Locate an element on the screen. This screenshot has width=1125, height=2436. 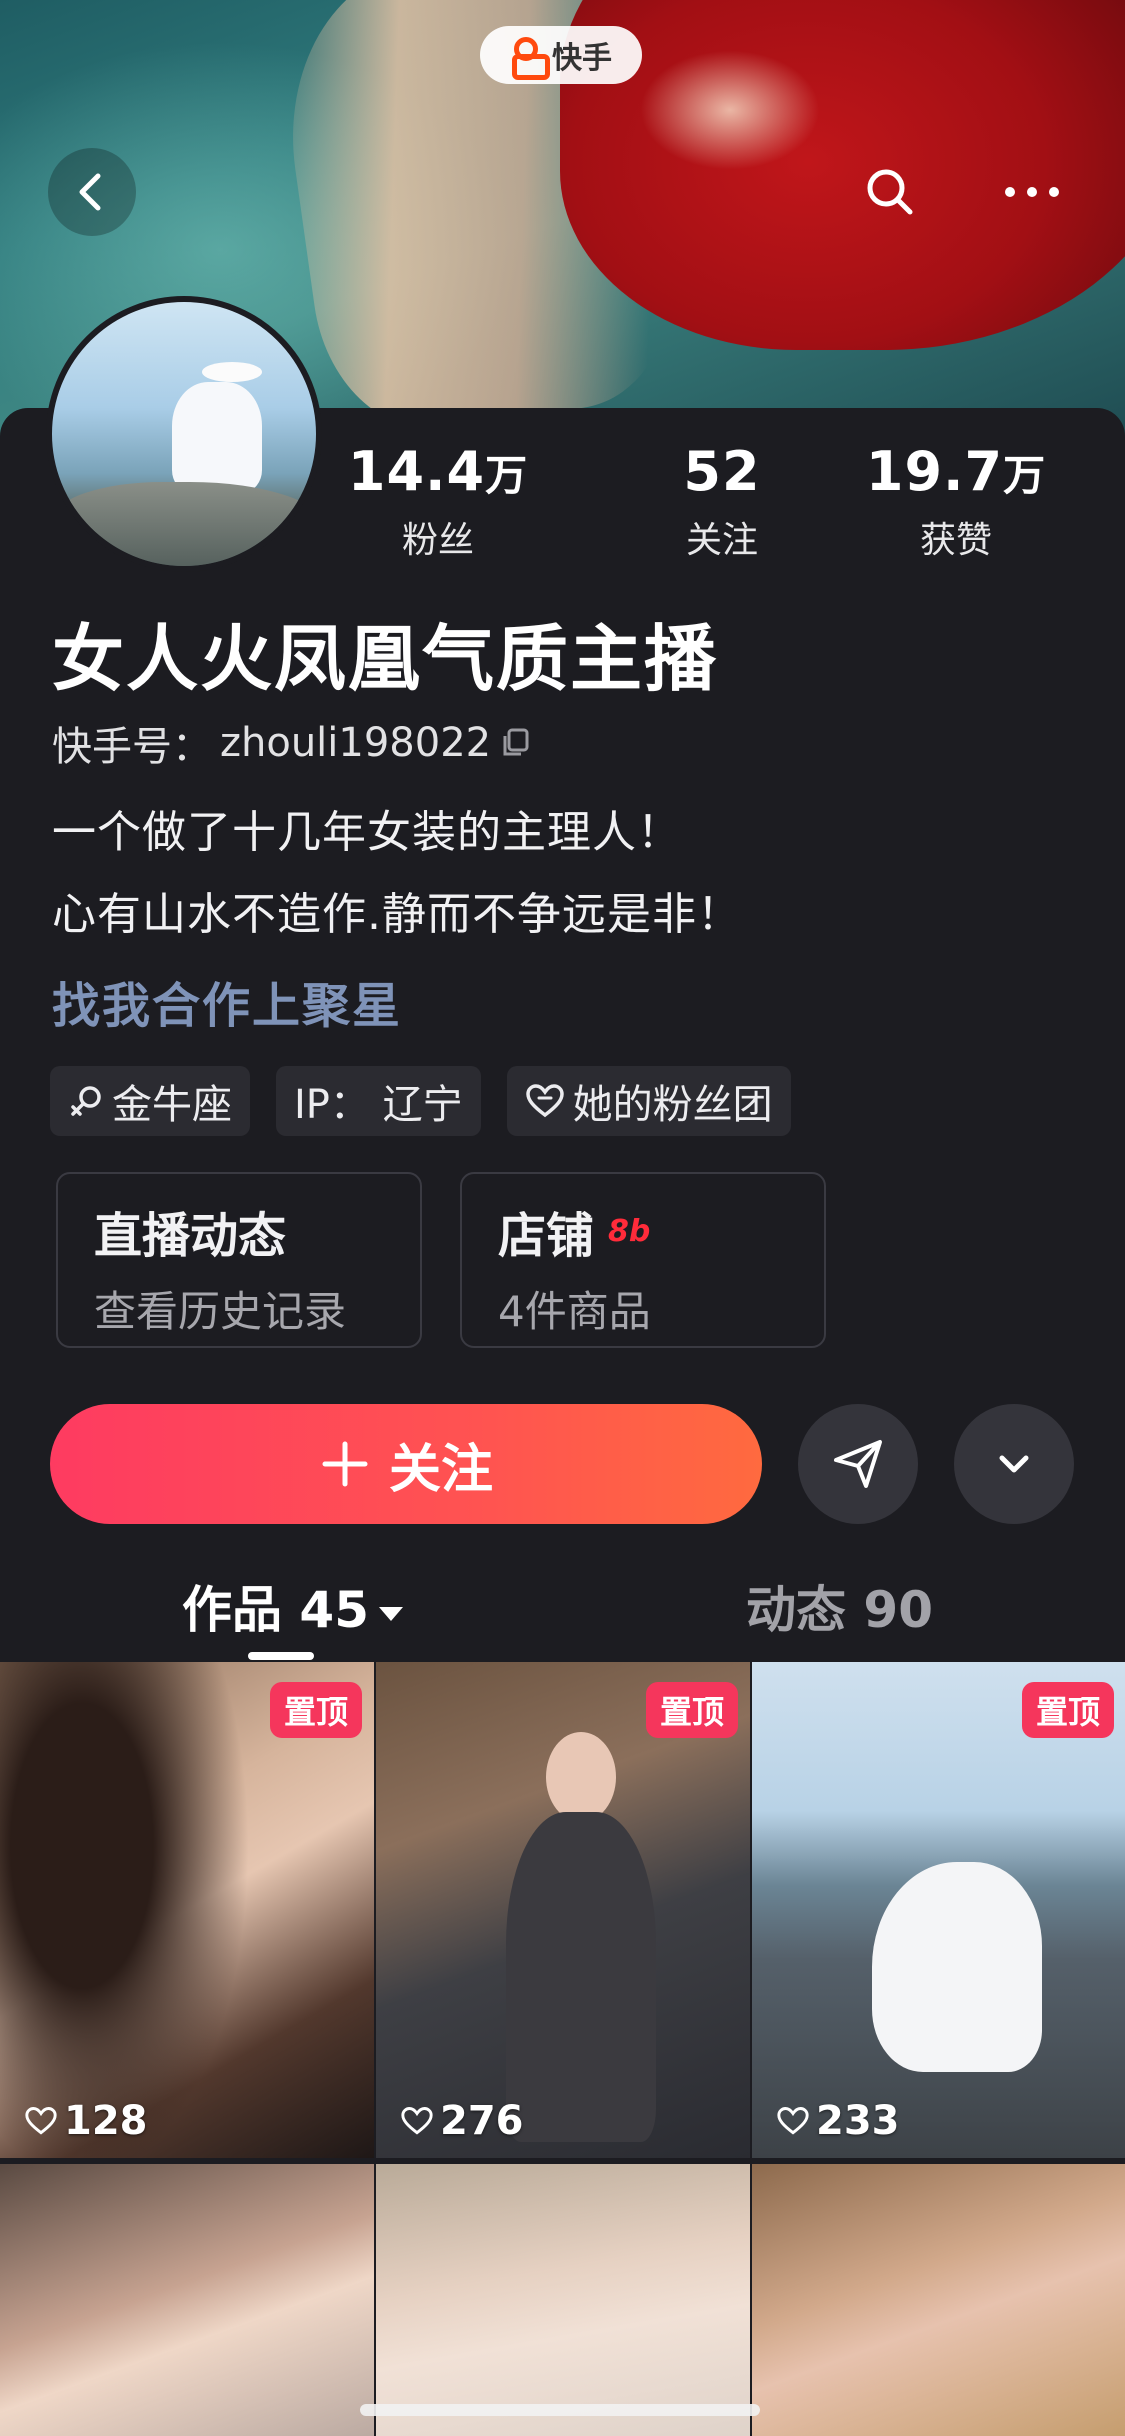
stat-label: 粉丝 is located at coordinates (437, 540).